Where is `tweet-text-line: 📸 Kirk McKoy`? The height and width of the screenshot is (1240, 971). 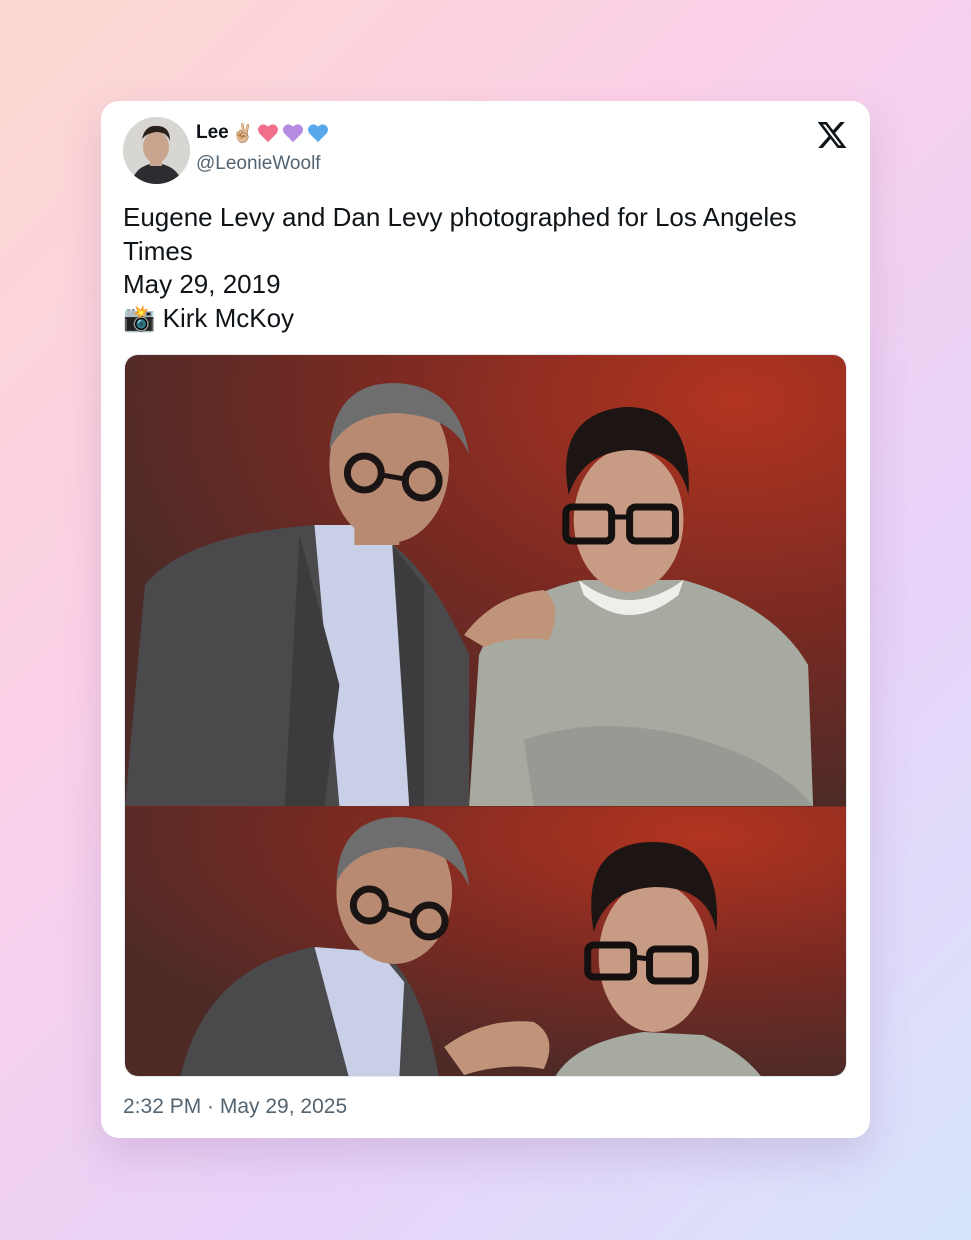
tweet-text-line: 📸 Kirk McKoy is located at coordinates (209, 317).